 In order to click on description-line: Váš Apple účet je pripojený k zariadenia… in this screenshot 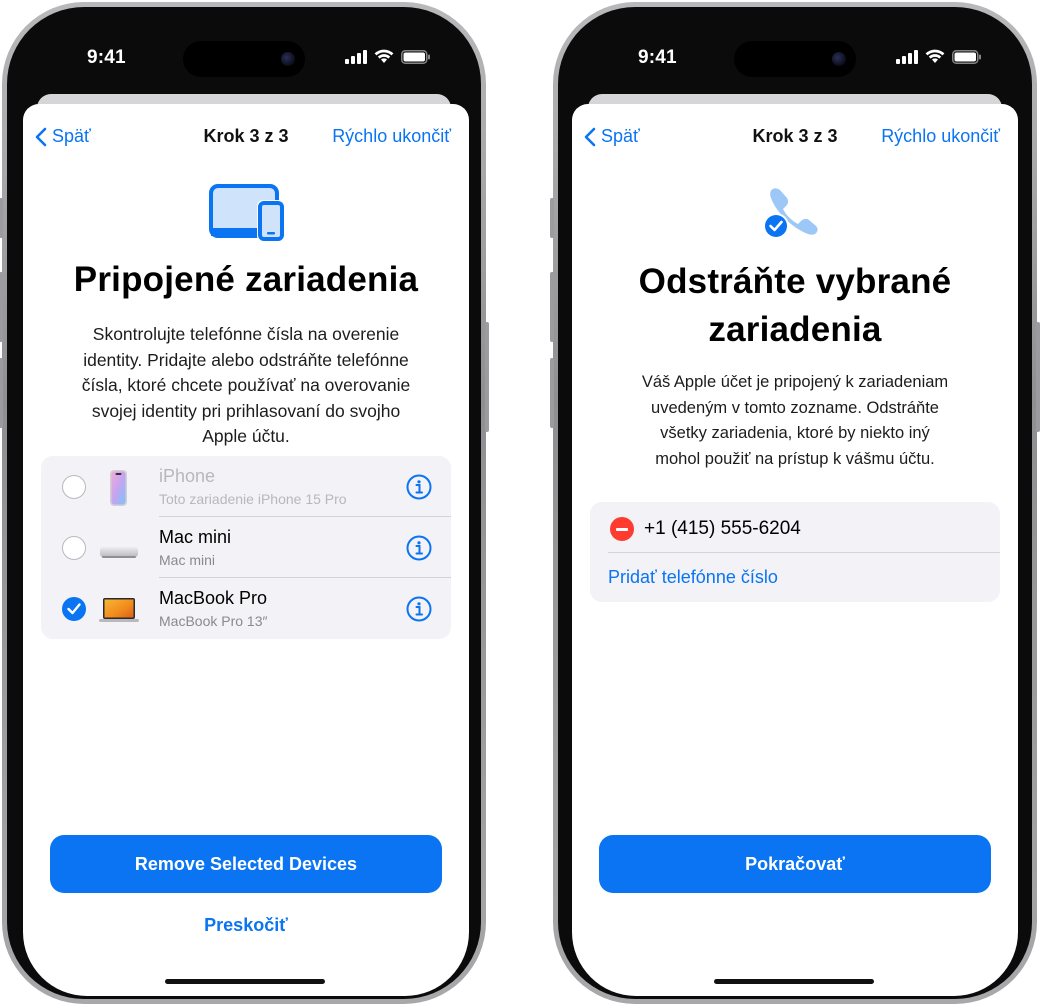, I will do `click(795, 382)`.